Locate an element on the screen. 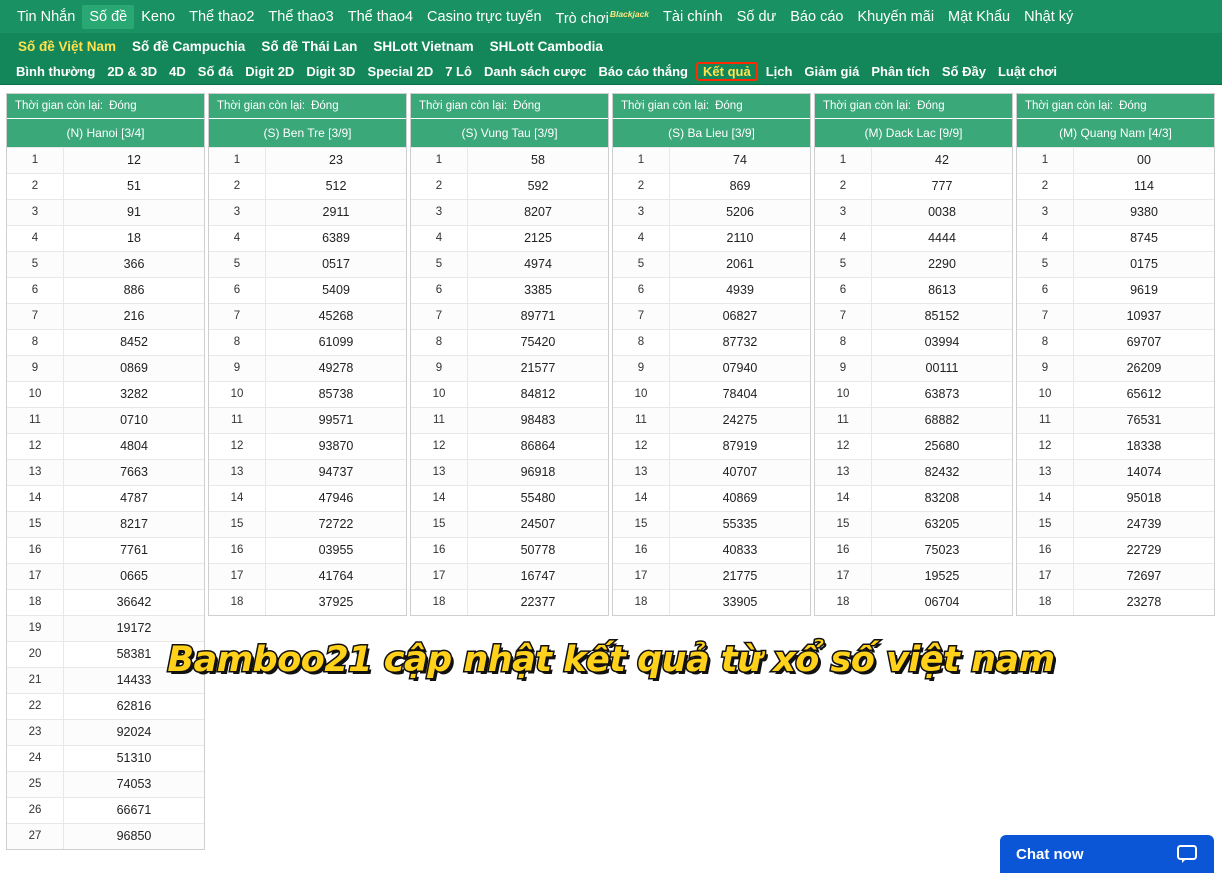 This screenshot has height=873, width=1222. tertiary-nav-item: 7 Lô is located at coordinates (458, 71).